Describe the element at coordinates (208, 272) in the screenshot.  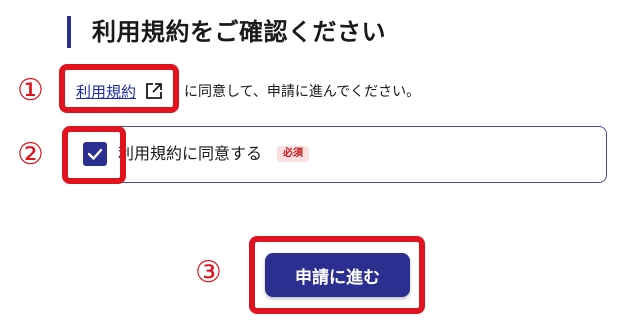
I see `step-marker-3: ③` at that location.